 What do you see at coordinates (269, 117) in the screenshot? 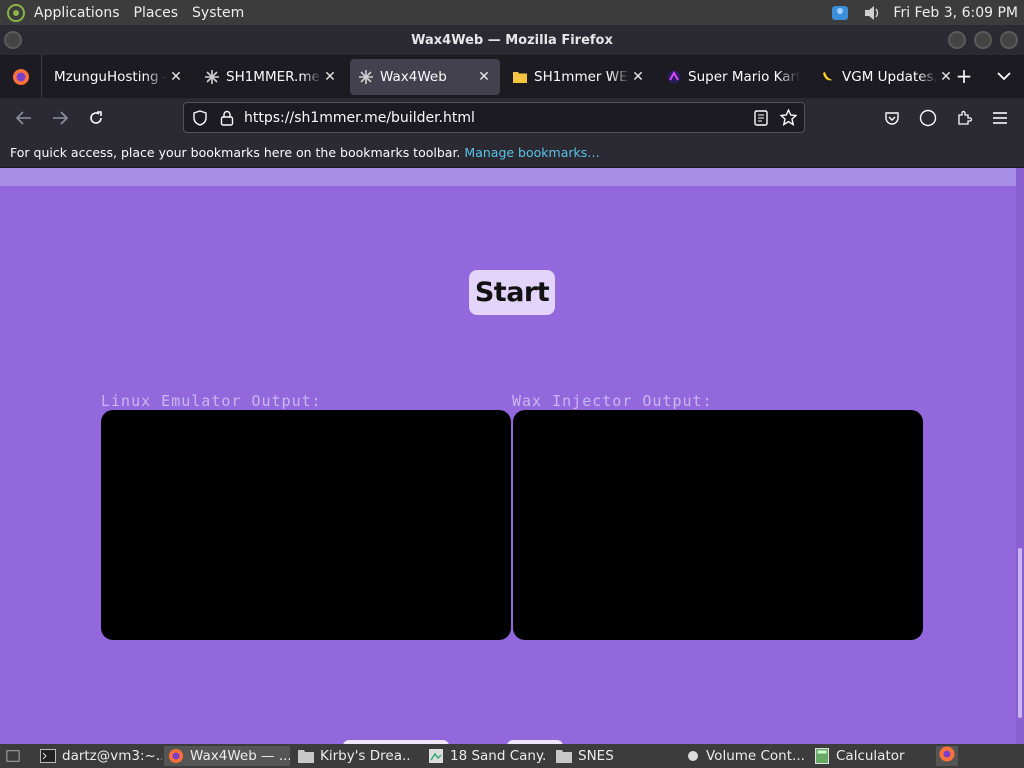
I see `url-scheme: https://` at bounding box center [269, 117].